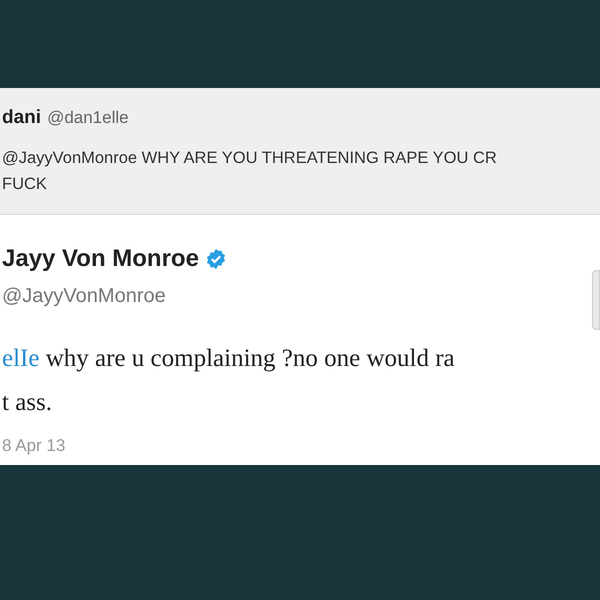 The width and height of the screenshot is (600, 600). I want to click on tweet-text: elIe why are u complaining ?no one would ra, so click(229, 359).